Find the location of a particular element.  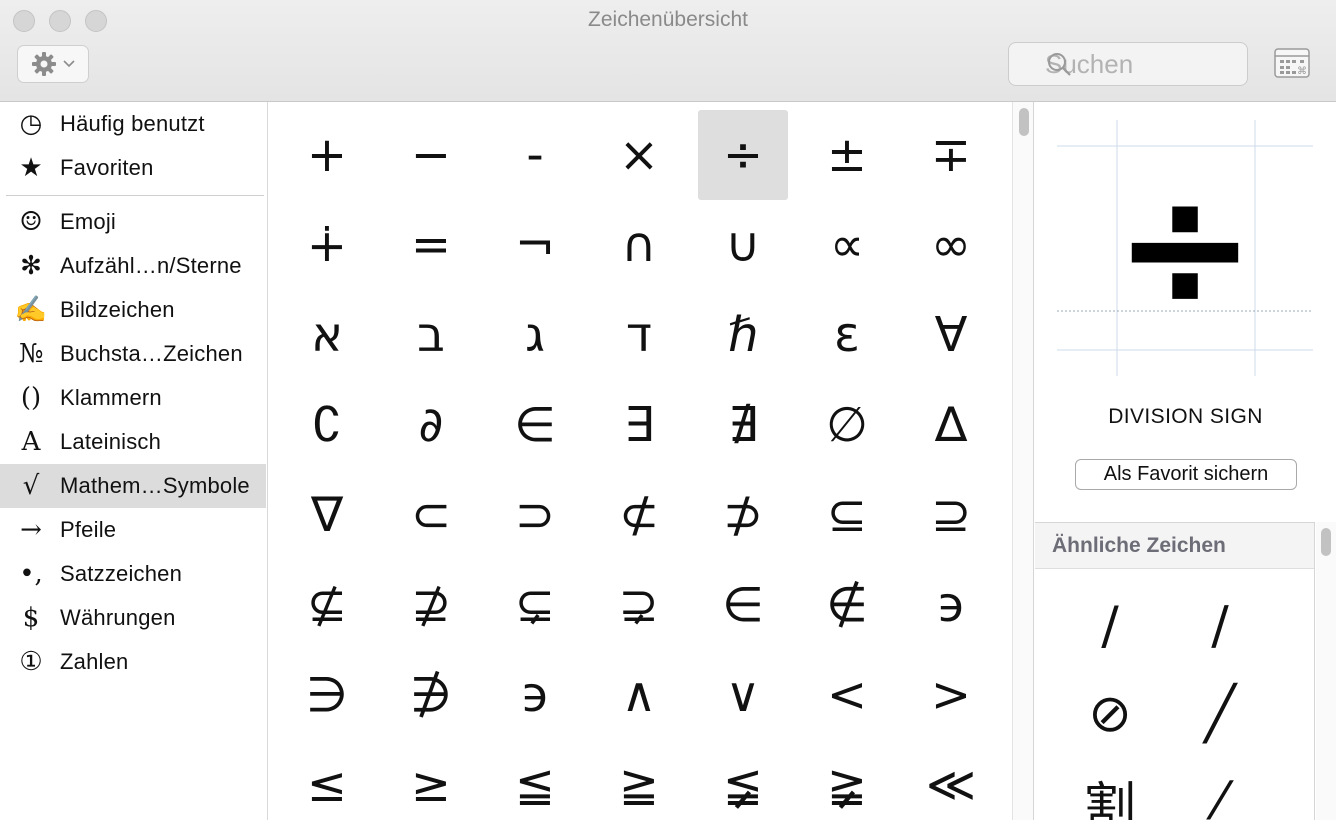

similar-character-cell: ╱ is located at coordinates (1220, 714).